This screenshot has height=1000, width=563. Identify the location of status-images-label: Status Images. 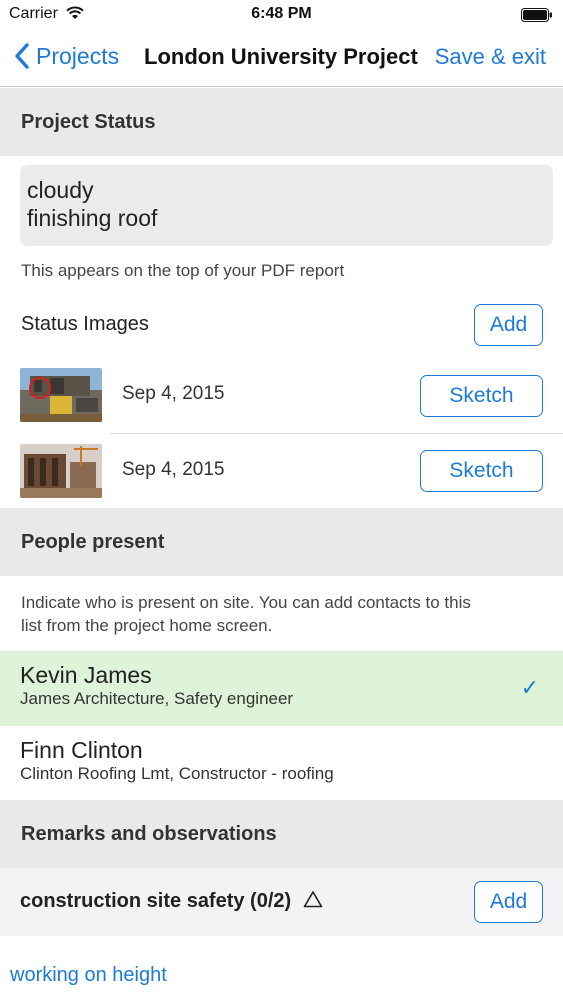
(85, 324).